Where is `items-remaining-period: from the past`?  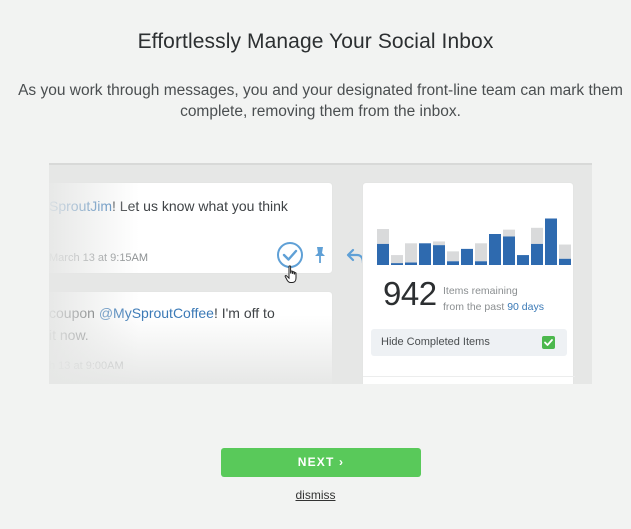 items-remaining-period: from the past is located at coordinates (475, 307).